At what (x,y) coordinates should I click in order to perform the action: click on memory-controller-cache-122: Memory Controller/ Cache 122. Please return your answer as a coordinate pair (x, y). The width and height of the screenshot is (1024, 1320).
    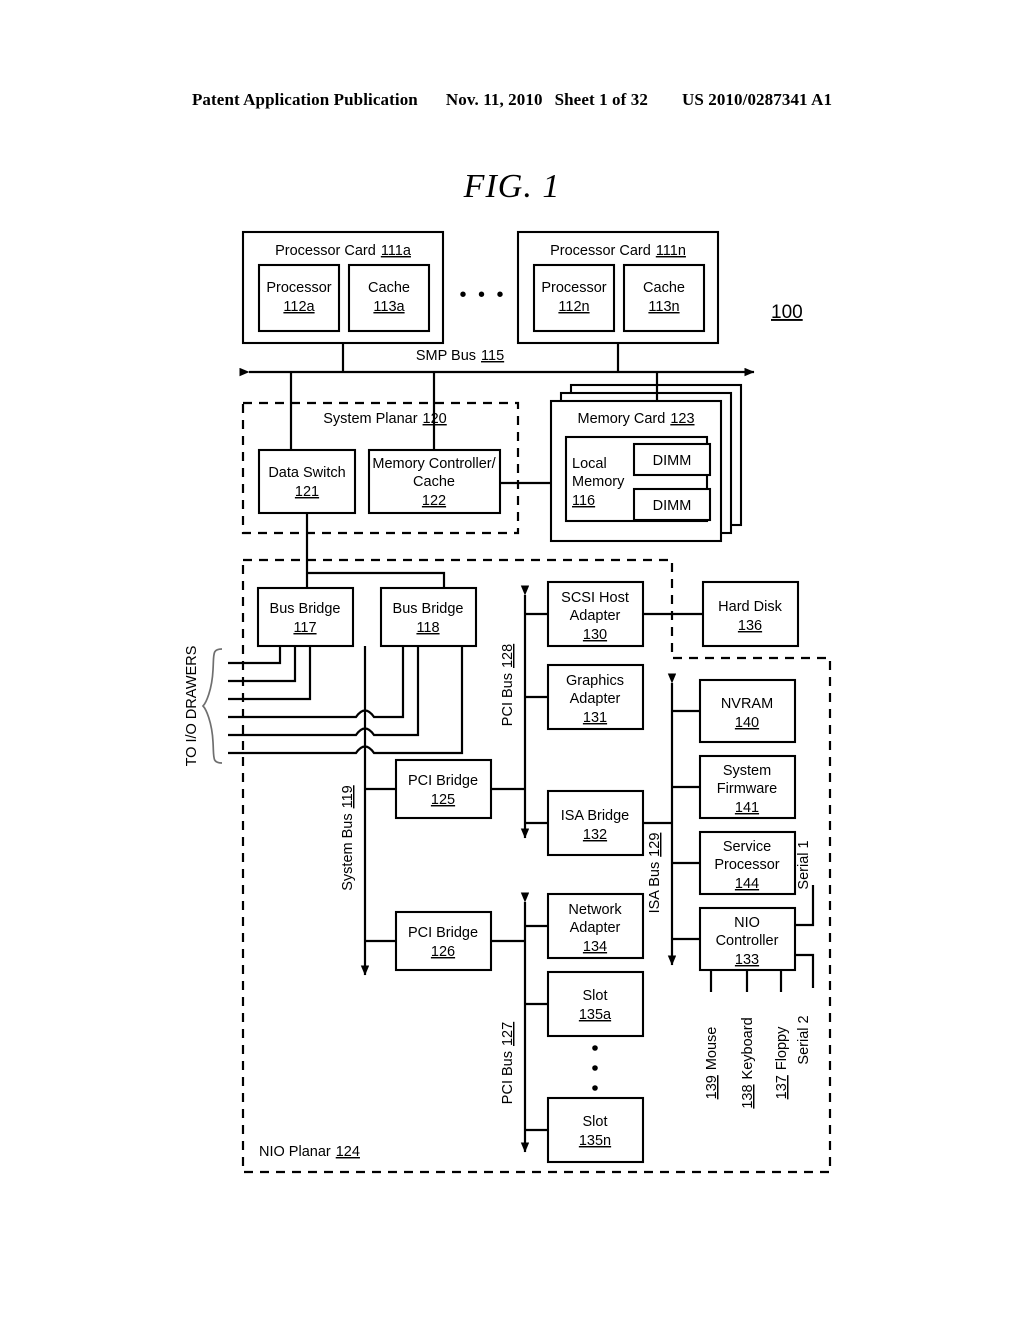
    Looking at the image, I should click on (466, 443).